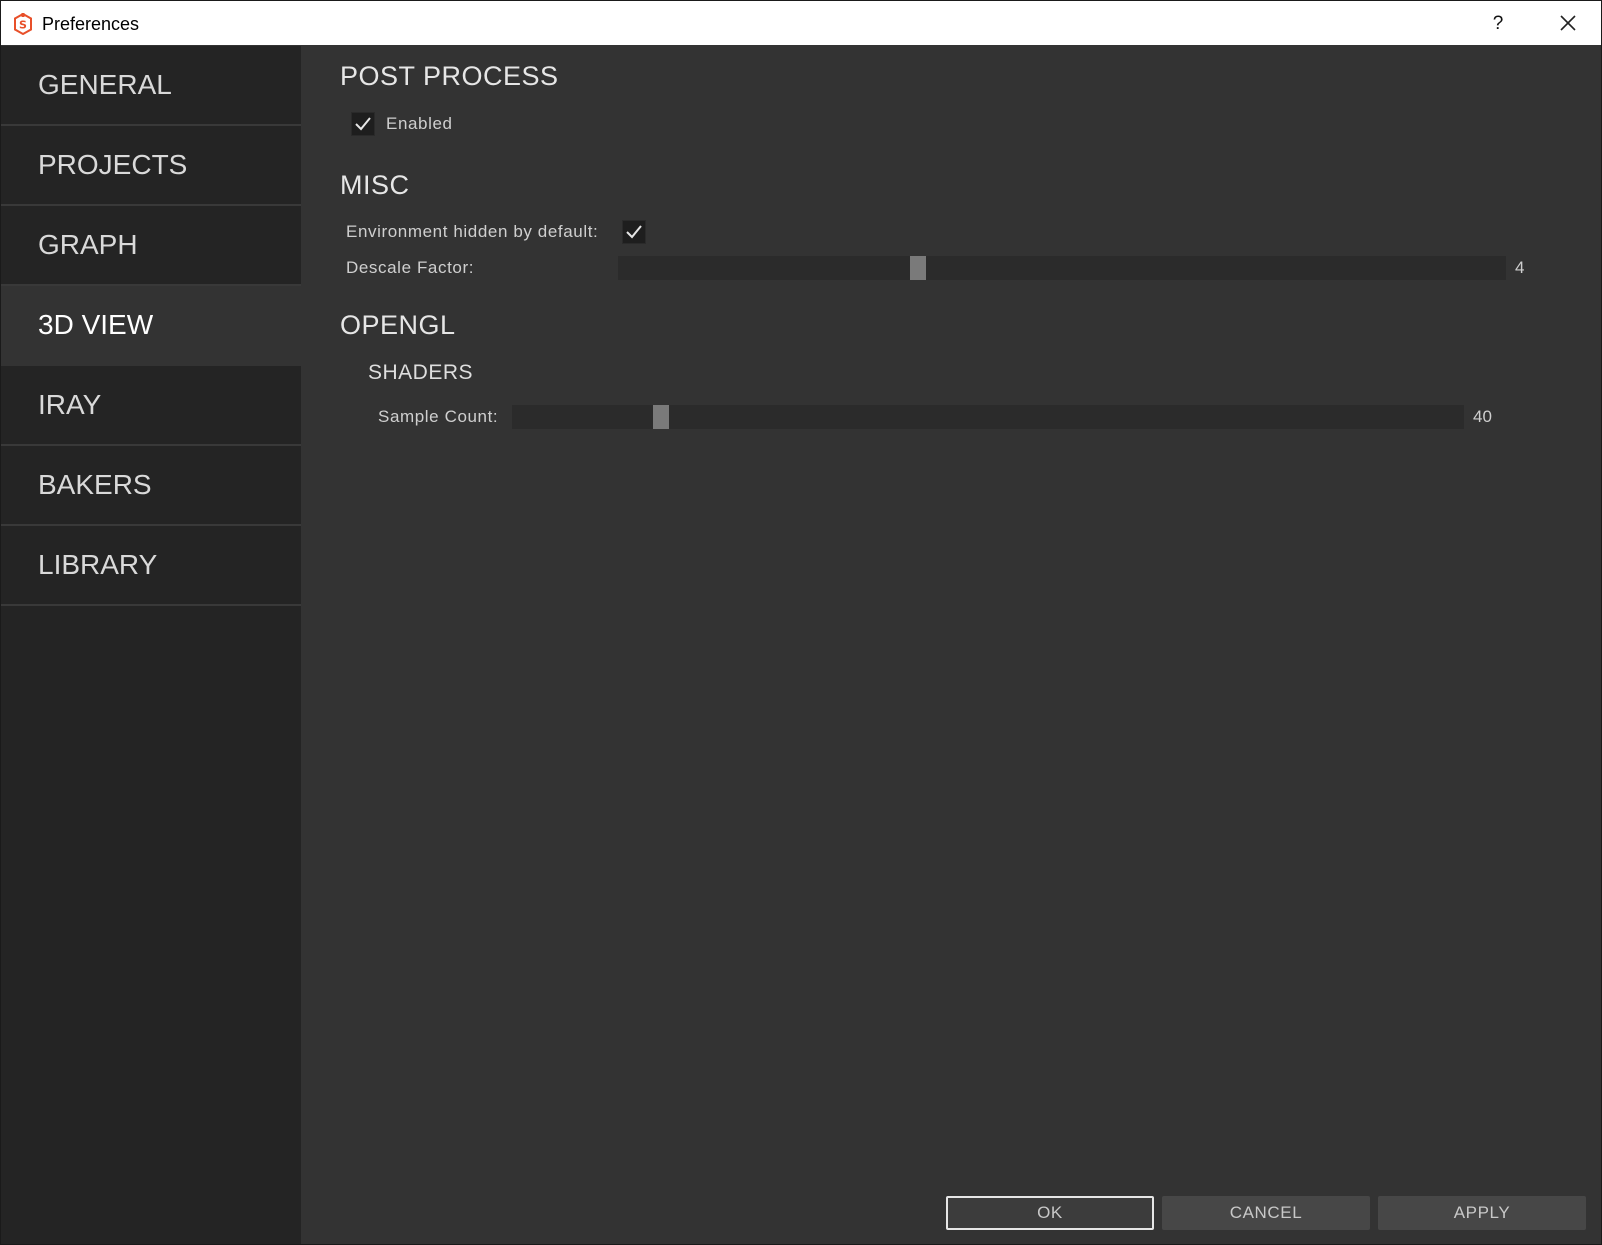  What do you see at coordinates (801, 23) in the screenshot?
I see `title-bar: S Preferences ?` at bounding box center [801, 23].